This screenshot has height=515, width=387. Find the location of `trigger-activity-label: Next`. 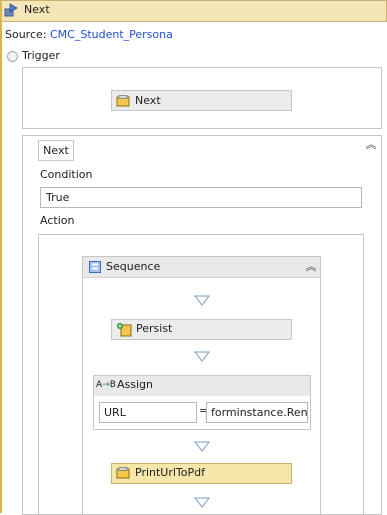

trigger-activity-label: Next is located at coordinates (148, 100).